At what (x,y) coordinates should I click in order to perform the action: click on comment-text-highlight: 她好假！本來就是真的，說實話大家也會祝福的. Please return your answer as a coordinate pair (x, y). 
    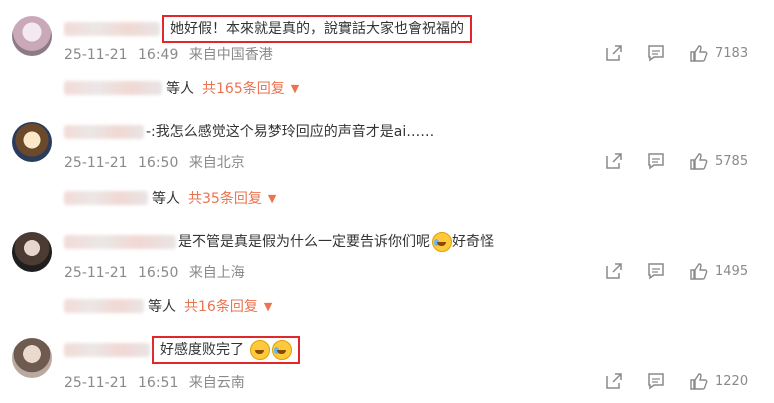
    Looking at the image, I should click on (317, 29).